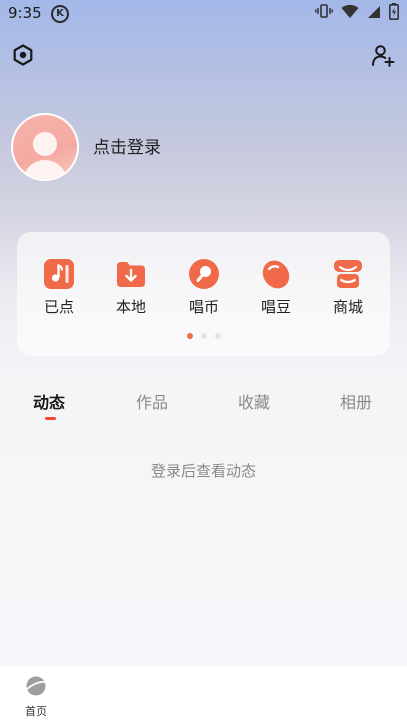 This screenshot has height=723, width=407. I want to click on tab-feed: 动态, so click(49, 401).